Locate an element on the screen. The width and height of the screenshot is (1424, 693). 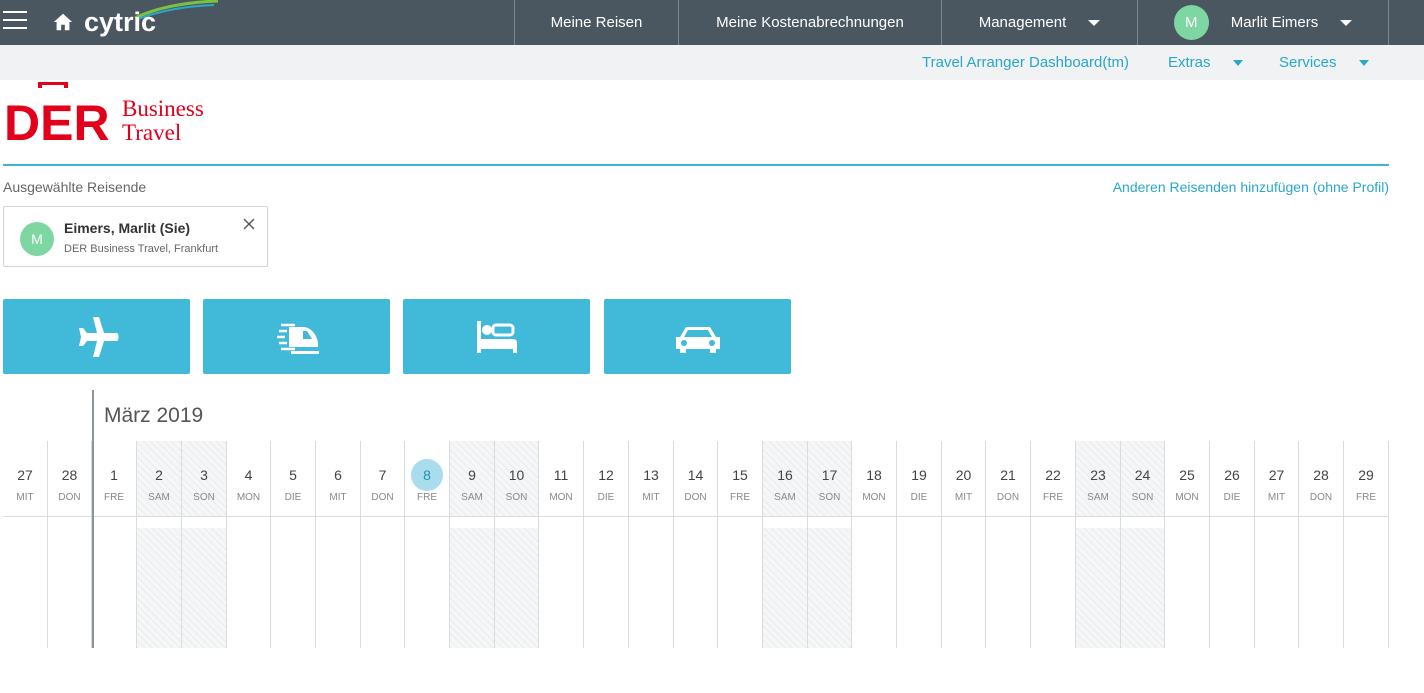
calendar-day: 9 SAM is located at coordinates (472, 544).